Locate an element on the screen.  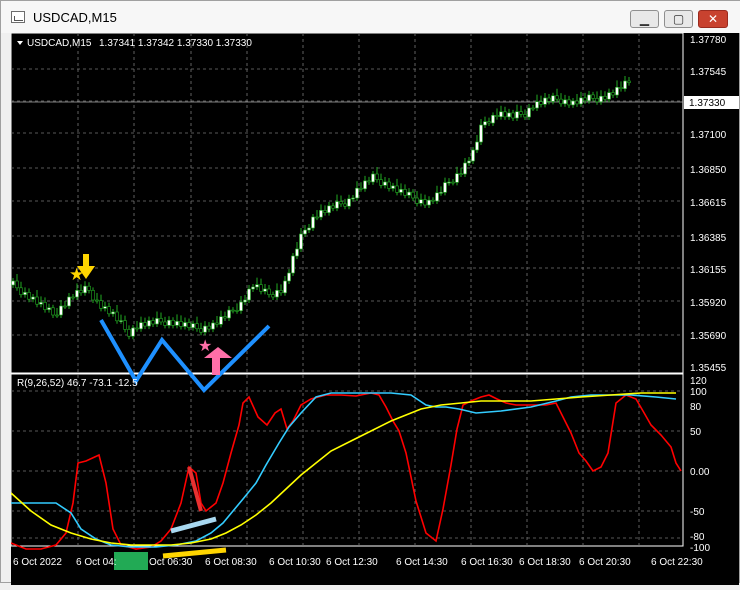
minimize-button: ▁ is located at coordinates (644, 19).